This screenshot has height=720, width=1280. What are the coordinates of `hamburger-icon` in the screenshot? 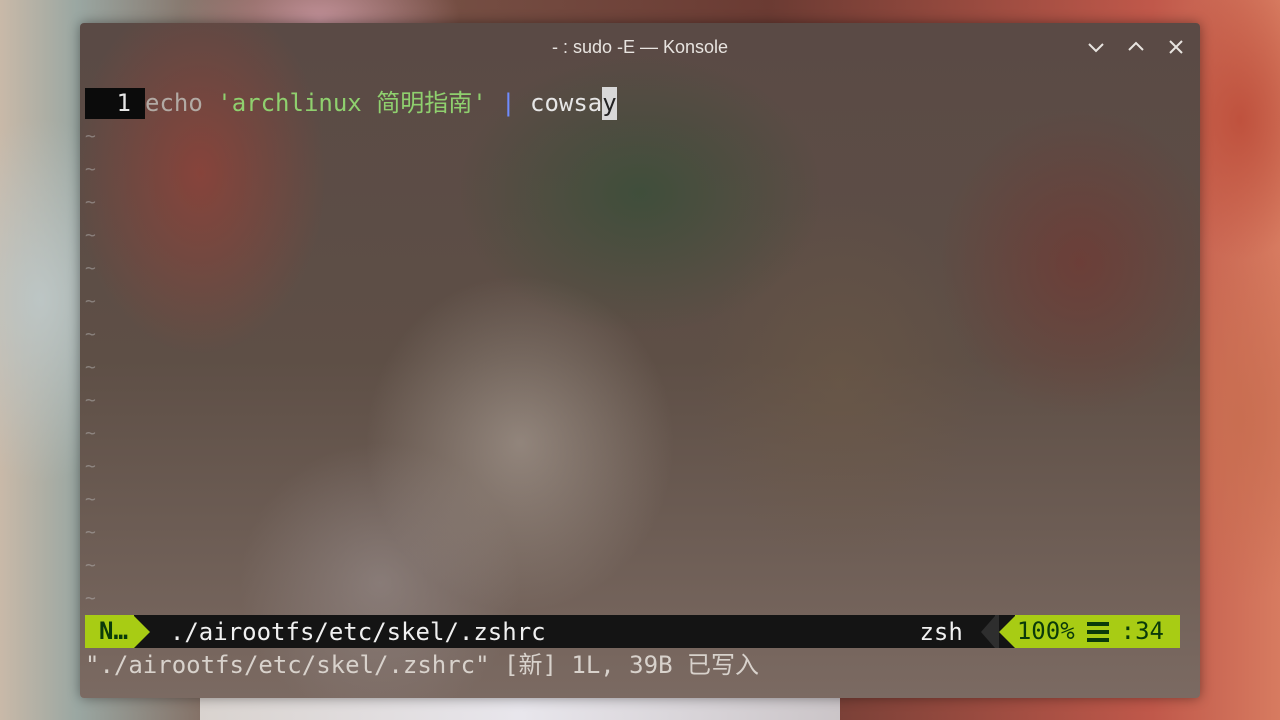 It's located at (1097, 631).